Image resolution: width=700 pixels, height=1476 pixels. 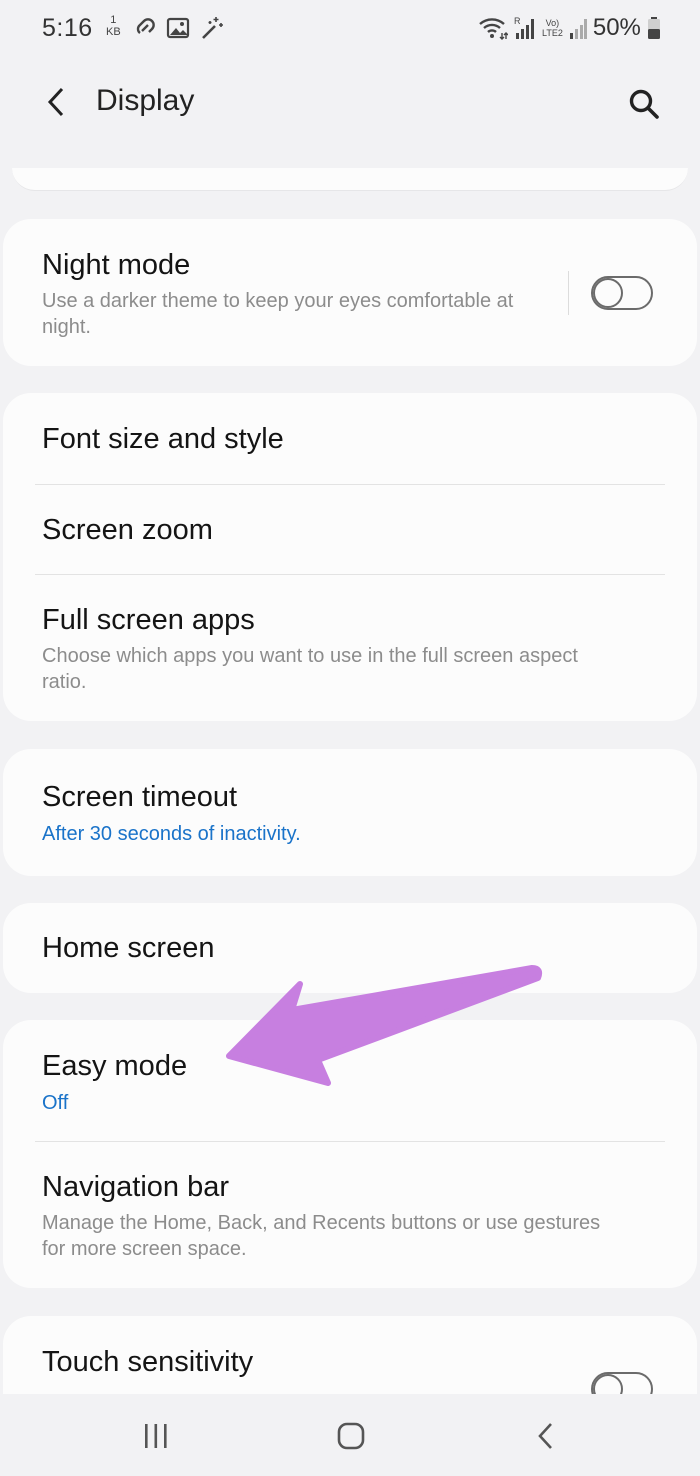 What do you see at coordinates (163, 439) in the screenshot?
I see `font-size-title: Font size and style` at bounding box center [163, 439].